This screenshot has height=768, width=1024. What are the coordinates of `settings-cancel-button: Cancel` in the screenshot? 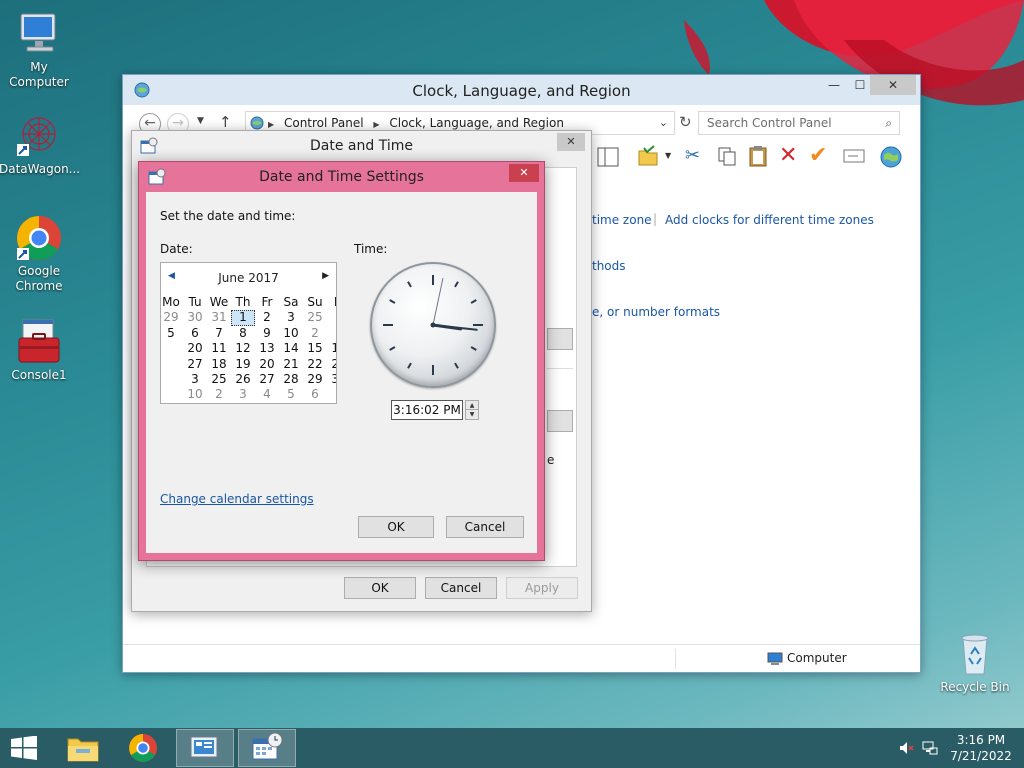 It's located at (485, 527).